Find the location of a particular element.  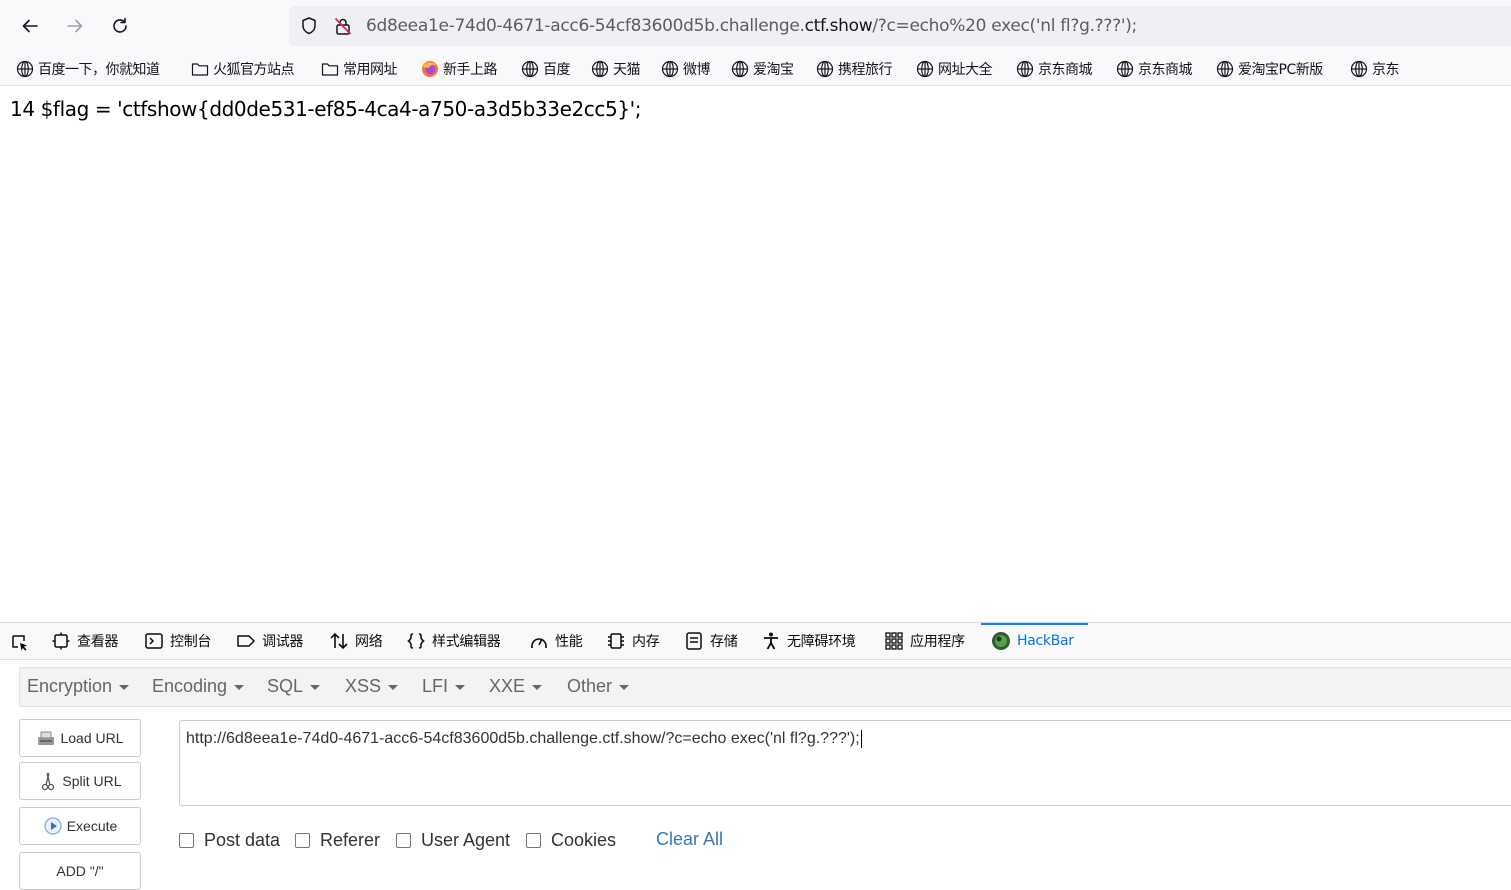

button-label: ADD "/" is located at coordinates (80, 871).